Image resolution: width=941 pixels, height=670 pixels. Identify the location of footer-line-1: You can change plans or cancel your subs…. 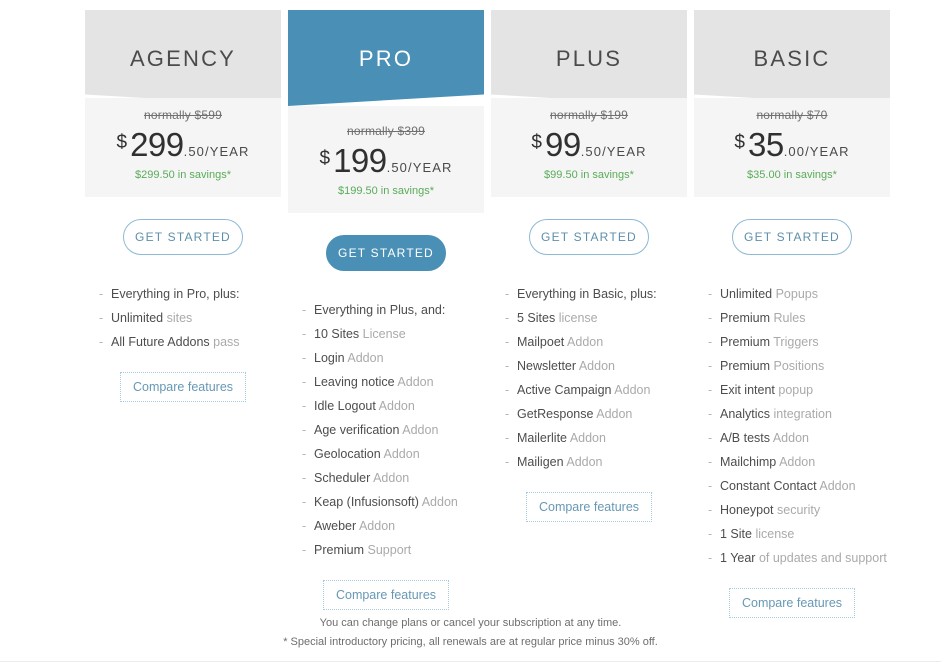
(470, 623).